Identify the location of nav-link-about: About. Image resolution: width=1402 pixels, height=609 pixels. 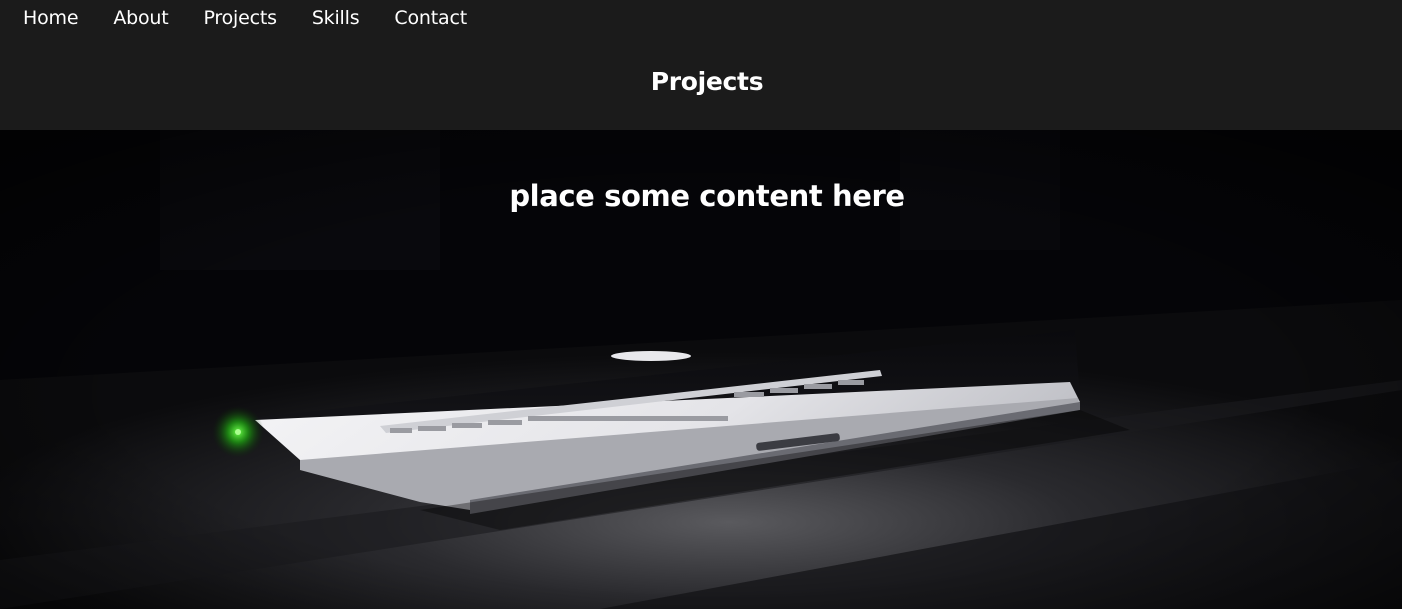
(140, 18).